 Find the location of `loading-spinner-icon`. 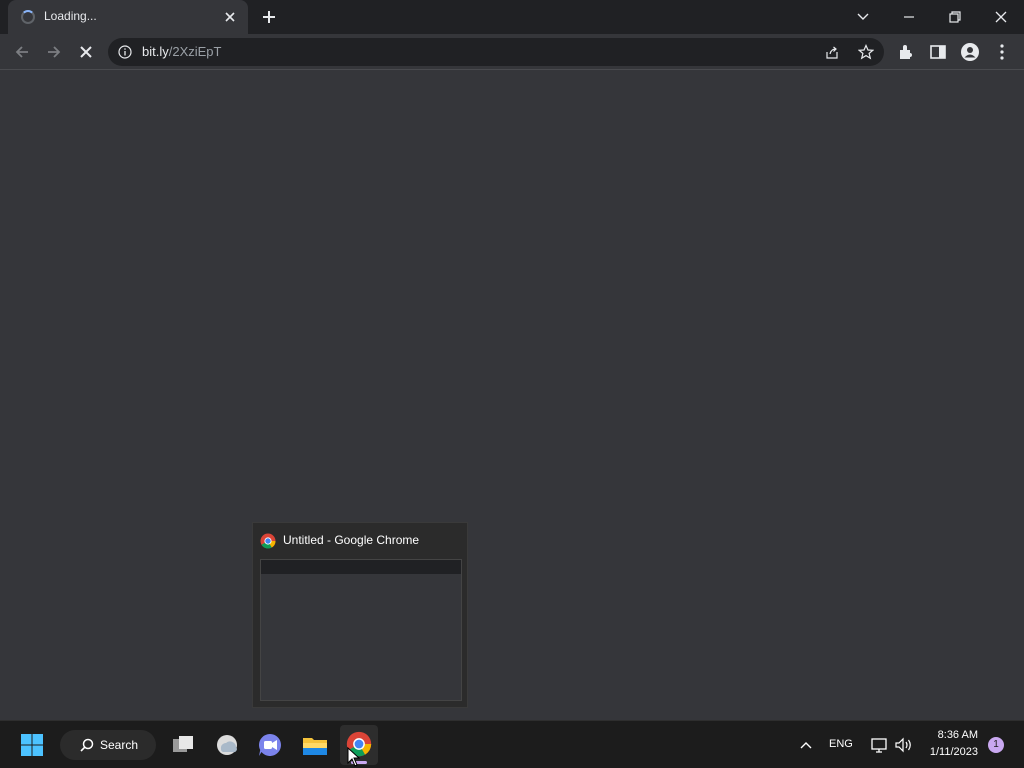

loading-spinner-icon is located at coordinates (28, 17).